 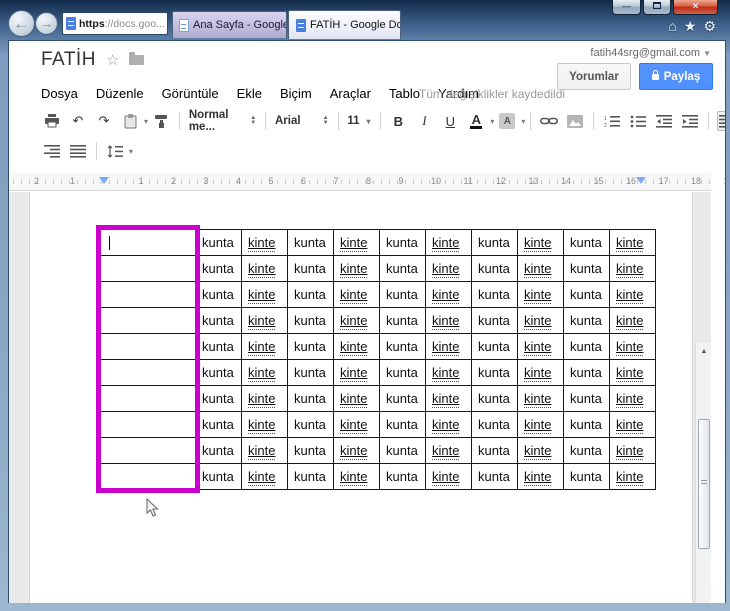 What do you see at coordinates (424, 121) in the screenshot?
I see `italic-button: I` at bounding box center [424, 121].